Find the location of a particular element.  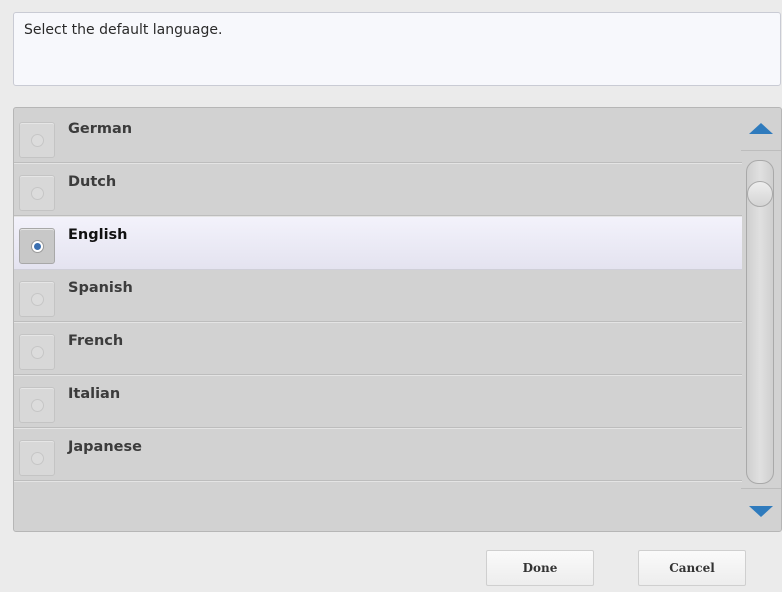

list-item-label: Italian is located at coordinates (94, 394).